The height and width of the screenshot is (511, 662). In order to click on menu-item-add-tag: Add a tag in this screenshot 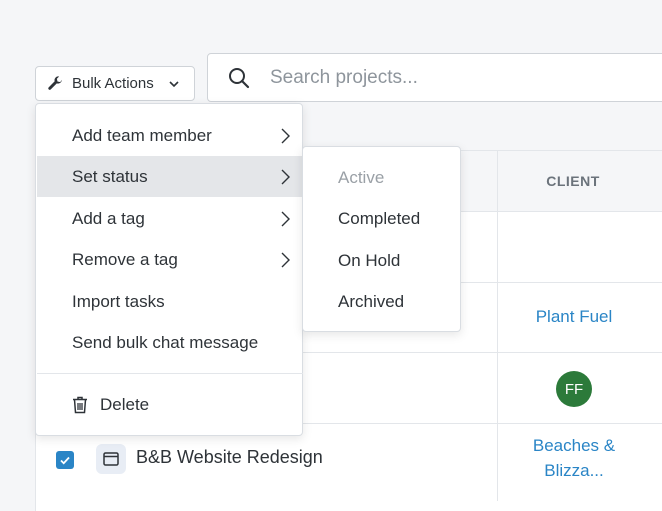, I will do `click(170, 218)`.